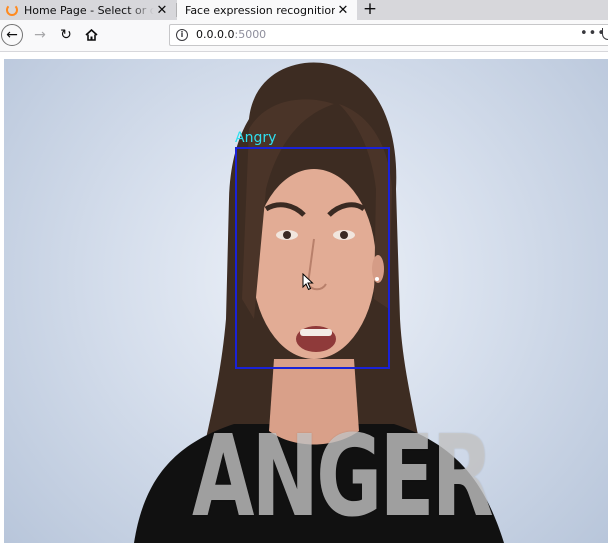  What do you see at coordinates (312, 258) in the screenshot?
I see `face-detection-box` at bounding box center [312, 258].